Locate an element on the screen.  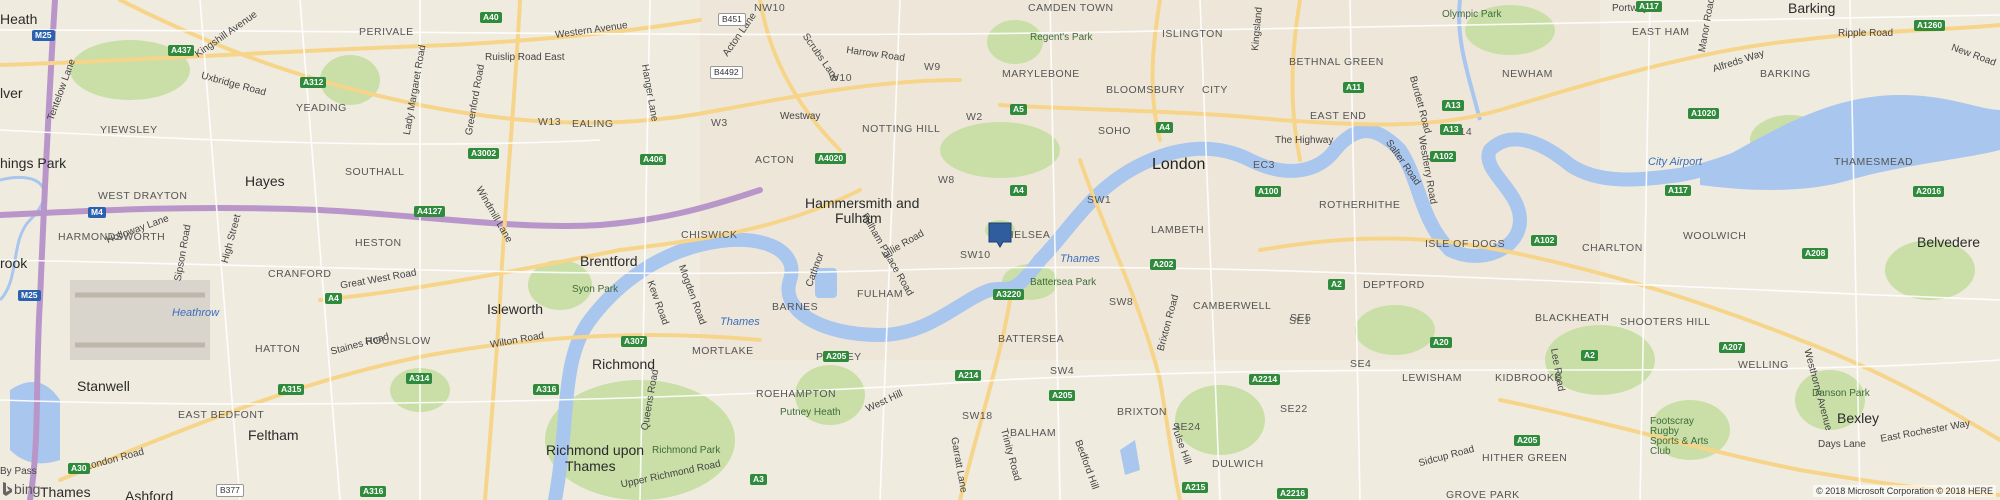
area-label: ROTHERHITHE is located at coordinates (1360, 205).